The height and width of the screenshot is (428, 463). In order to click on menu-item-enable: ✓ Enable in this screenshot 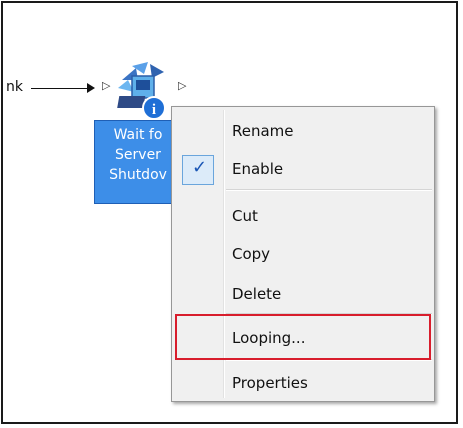, I will do `click(303, 169)`.